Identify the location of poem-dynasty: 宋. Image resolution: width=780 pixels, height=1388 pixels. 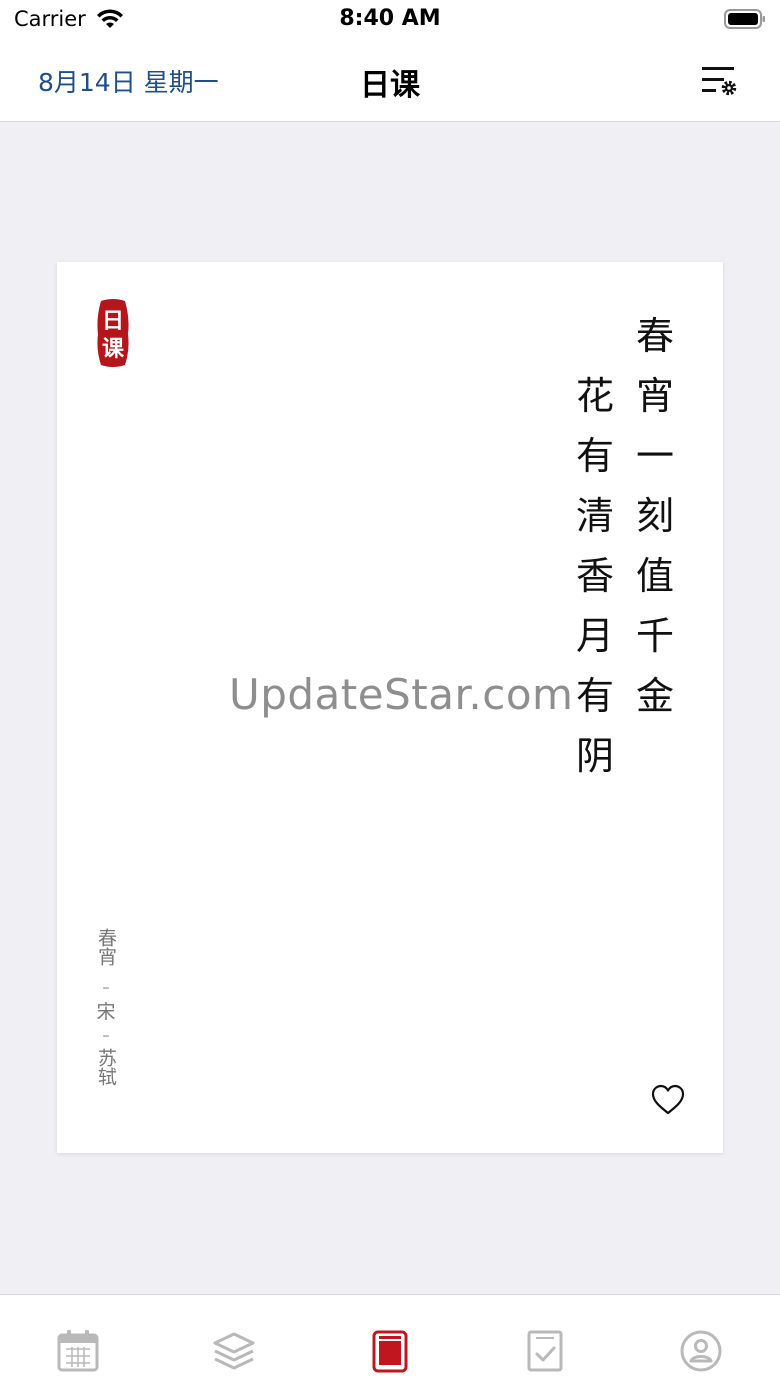
(106, 1012).